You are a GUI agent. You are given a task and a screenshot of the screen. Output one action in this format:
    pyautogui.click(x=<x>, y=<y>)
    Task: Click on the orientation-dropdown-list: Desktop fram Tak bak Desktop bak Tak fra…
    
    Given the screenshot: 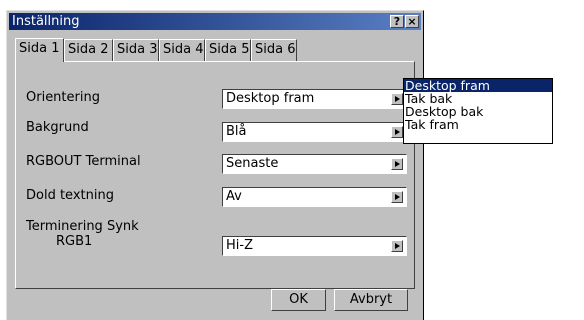 What is the action you would take?
    pyautogui.click(x=478, y=111)
    